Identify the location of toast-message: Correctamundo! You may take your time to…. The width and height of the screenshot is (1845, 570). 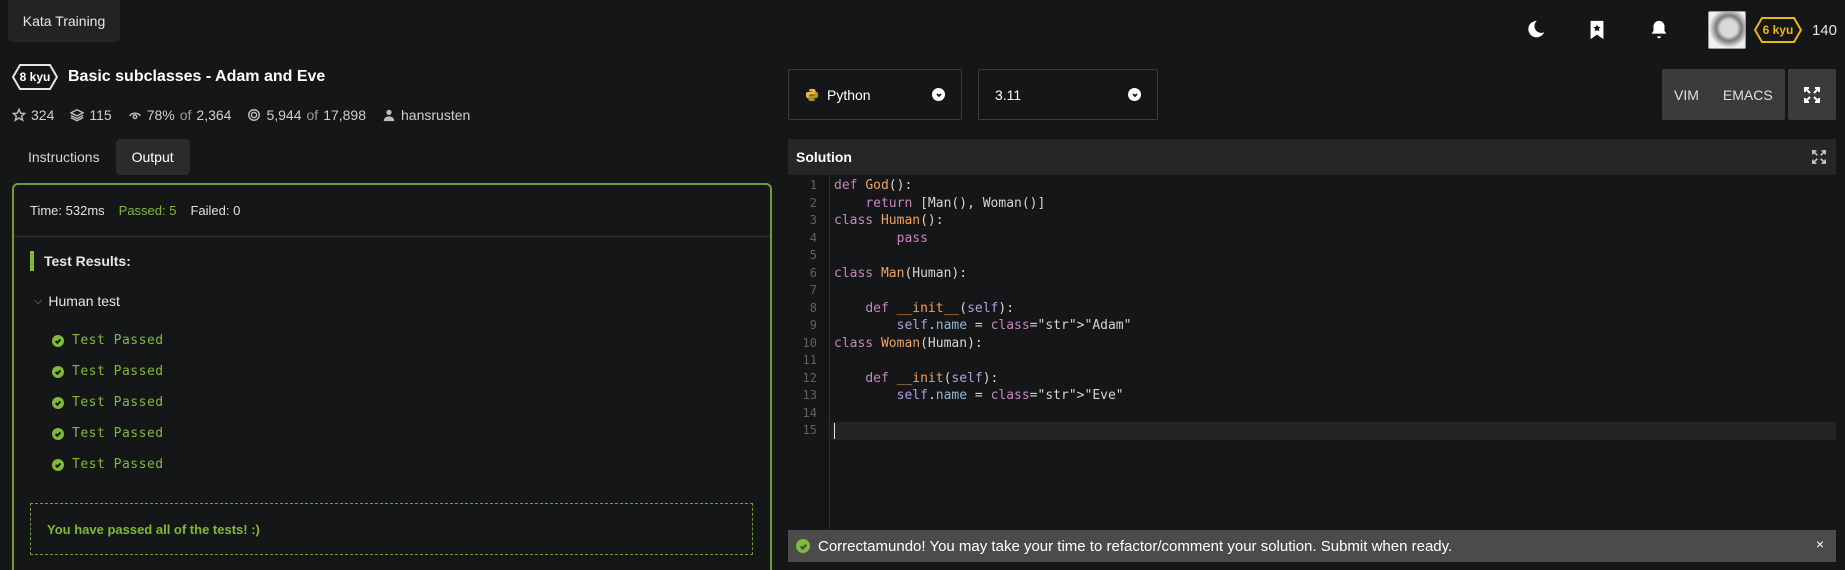
(1135, 546).